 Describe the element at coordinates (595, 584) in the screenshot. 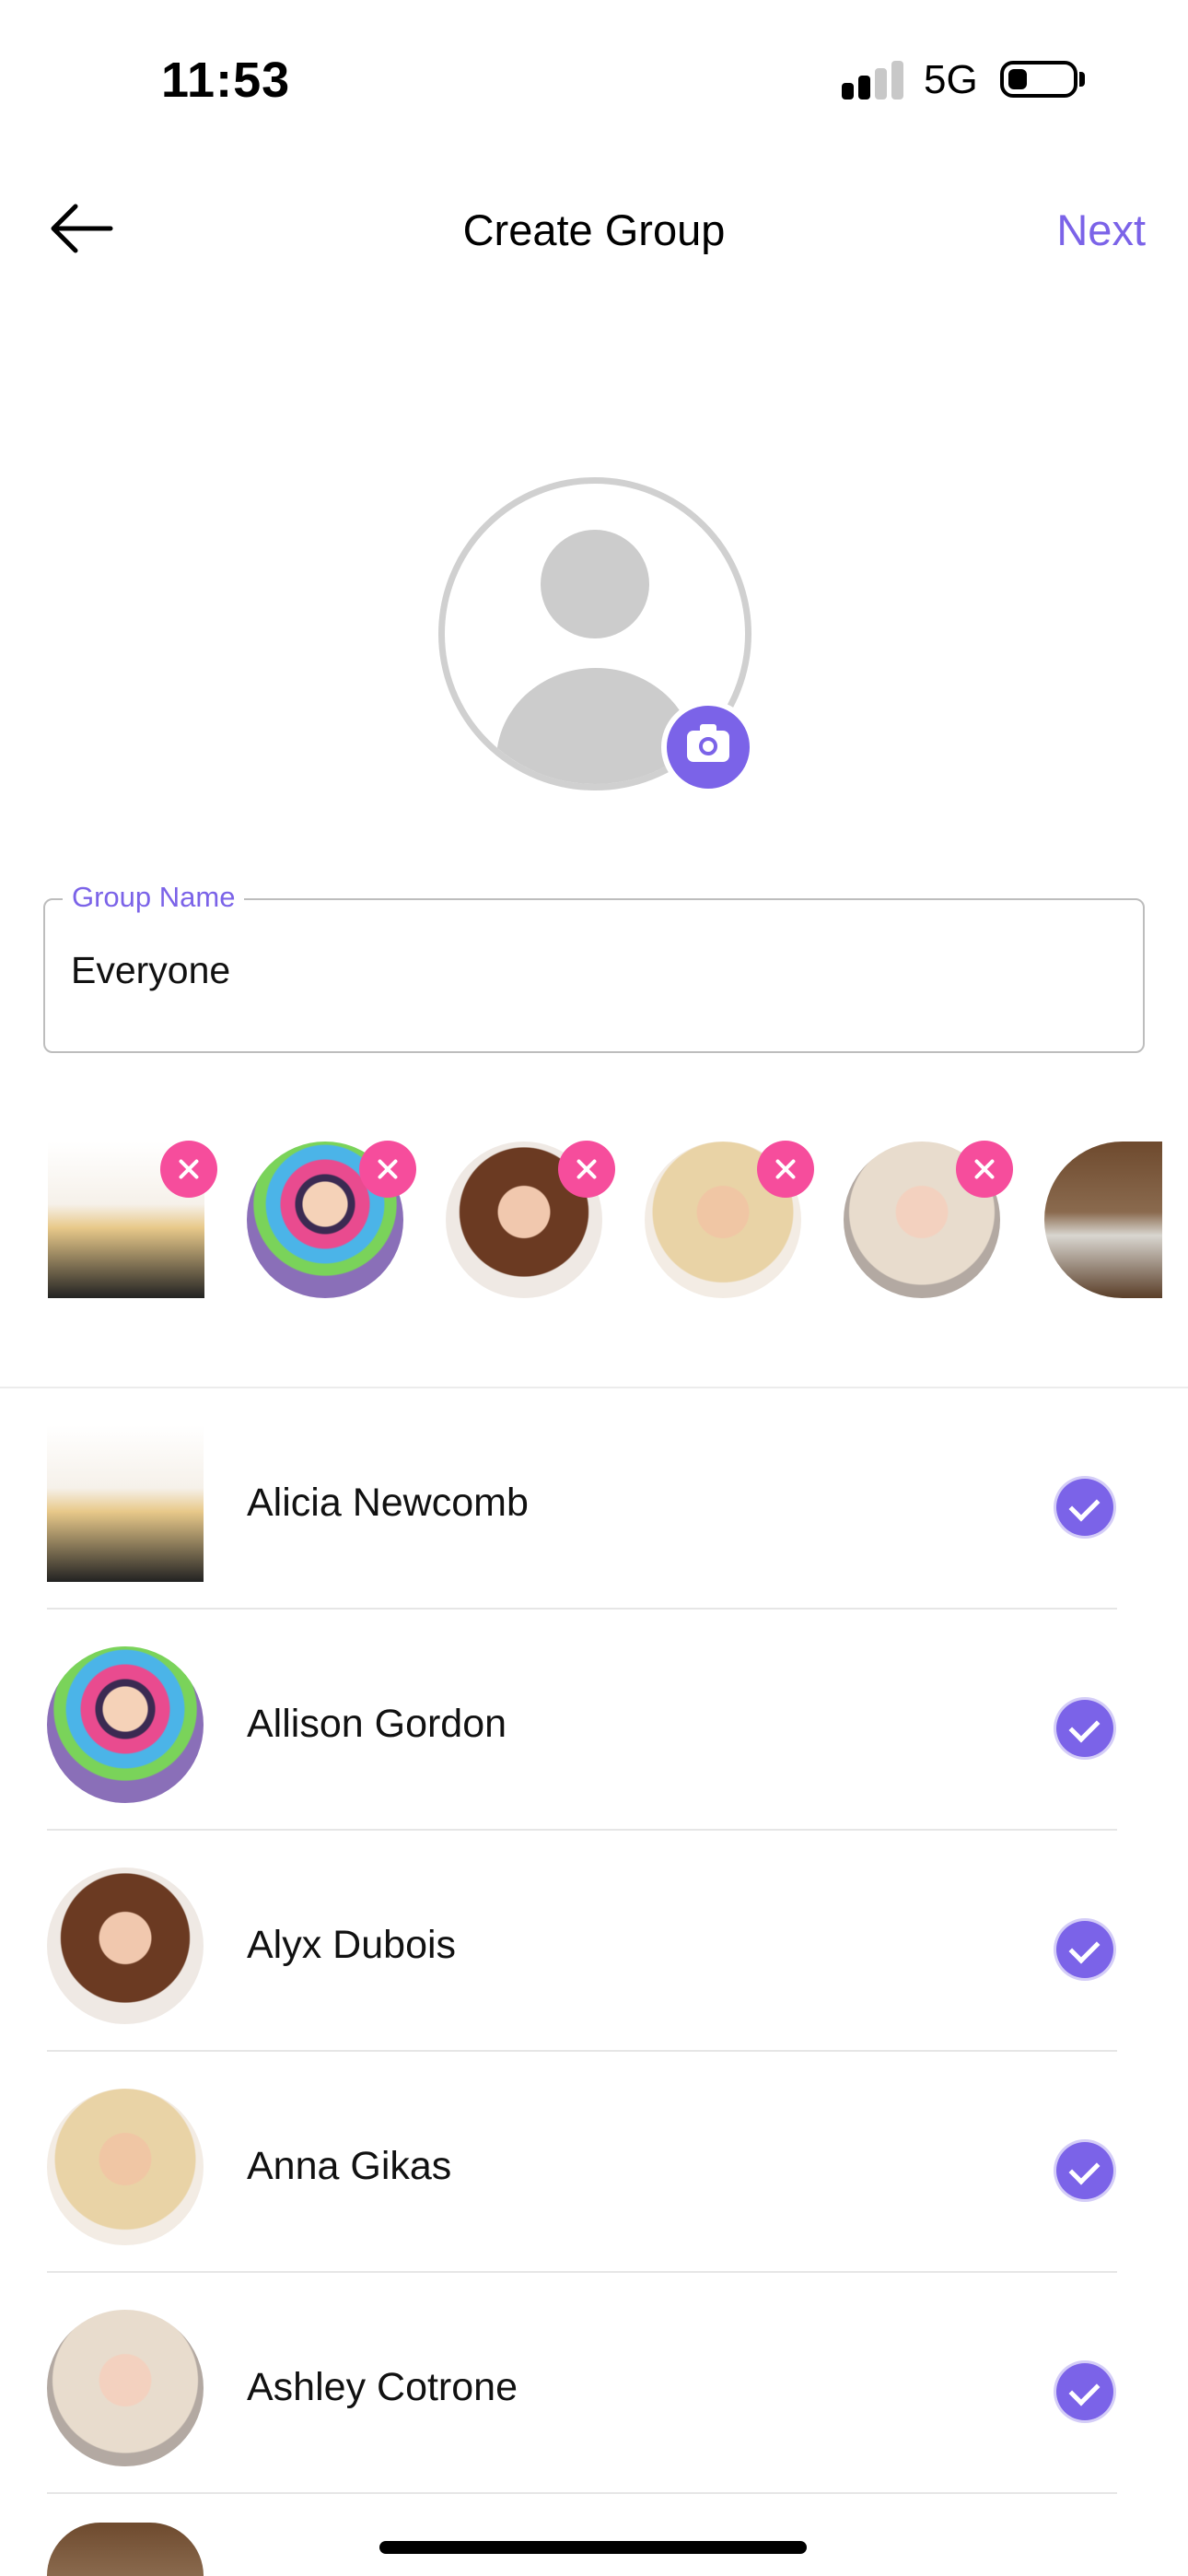

I see `avatar-head-shape` at that location.